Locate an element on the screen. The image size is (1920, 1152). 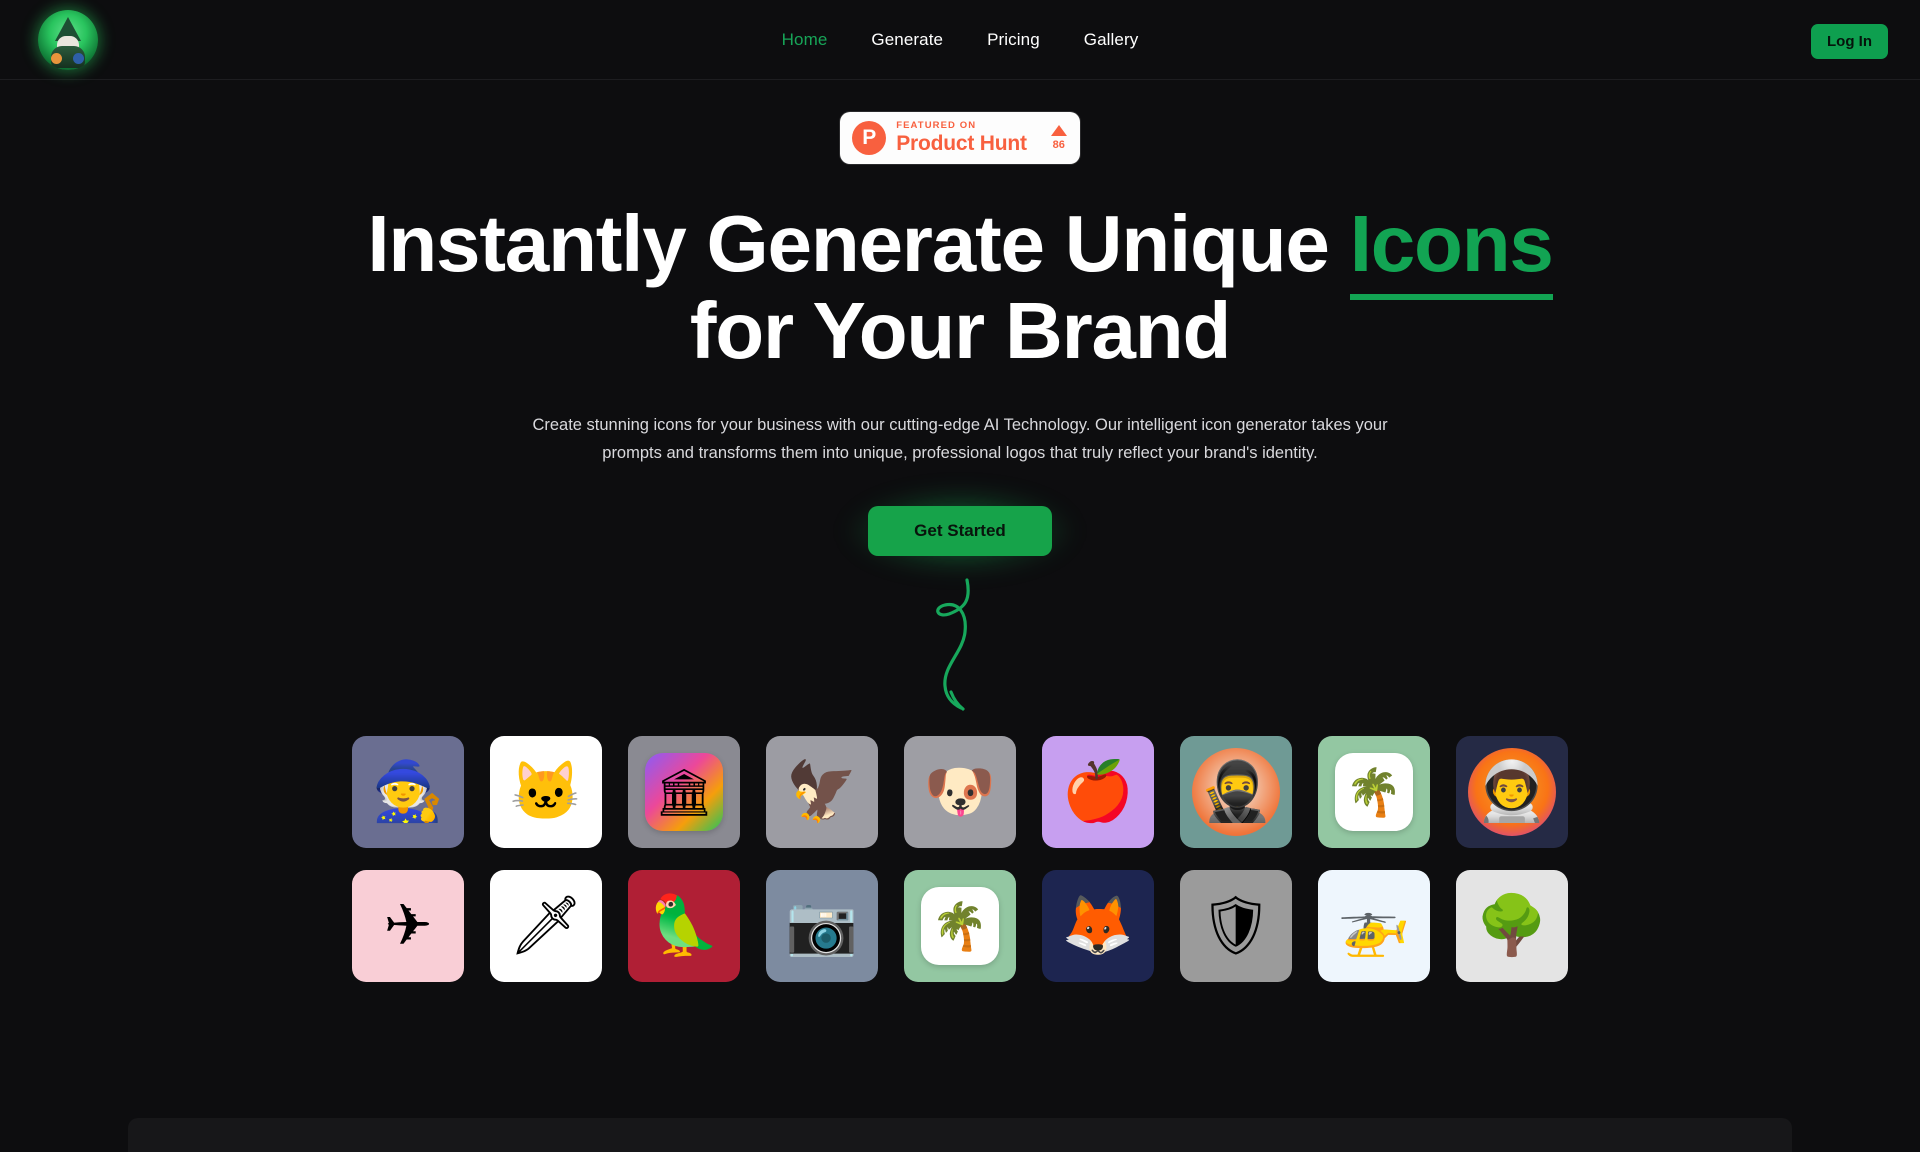
nav-link-generate: Generate is located at coordinates (907, 40).